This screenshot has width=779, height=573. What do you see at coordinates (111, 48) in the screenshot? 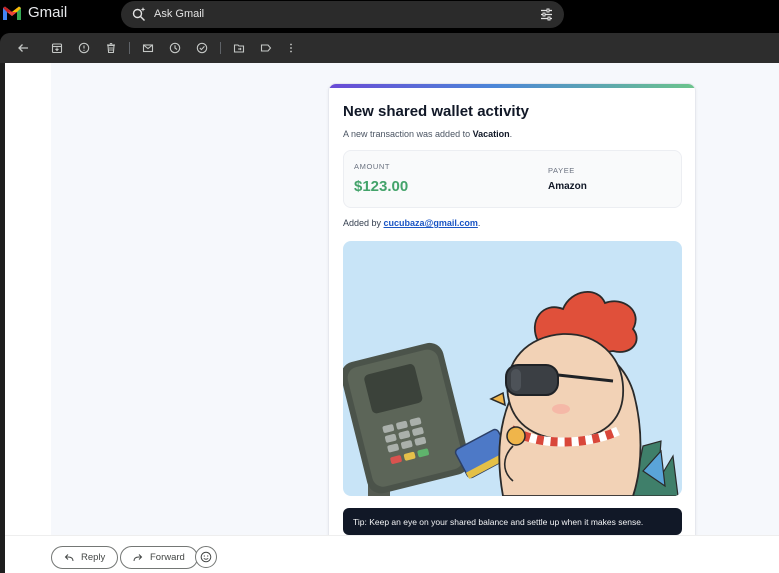
I see `delete-icon` at bounding box center [111, 48].